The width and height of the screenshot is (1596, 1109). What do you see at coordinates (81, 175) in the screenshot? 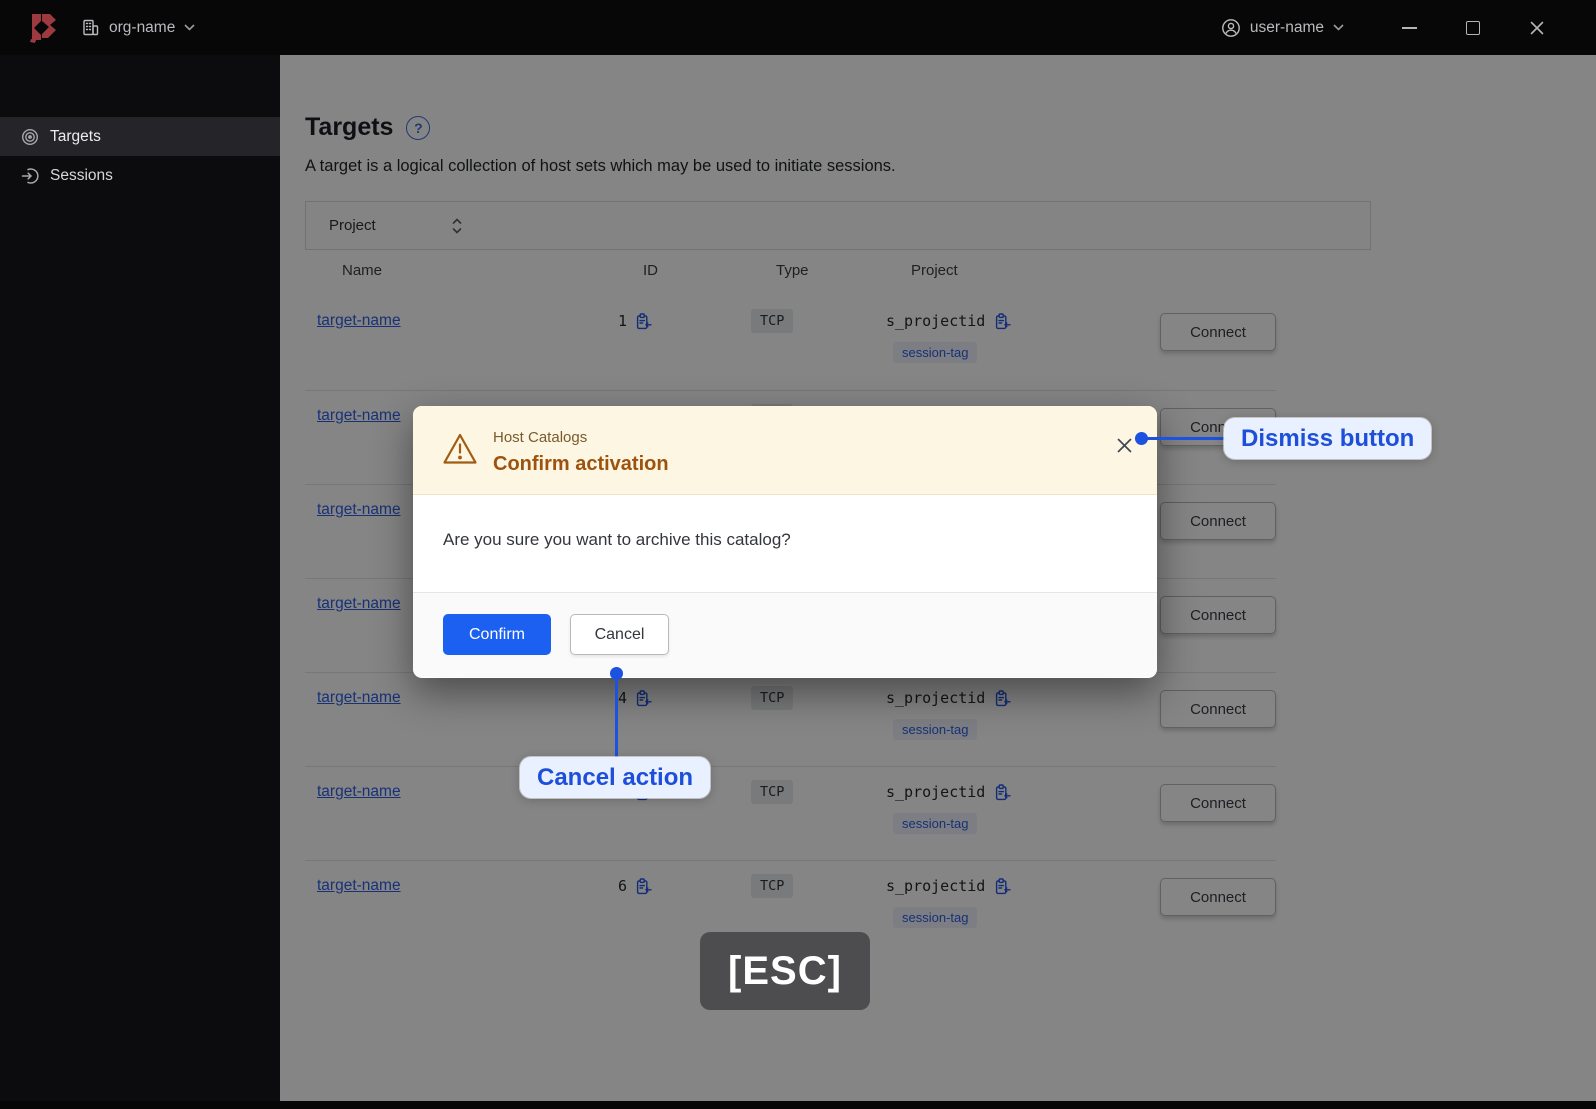
I see `sidebar-item-label: Sessions` at bounding box center [81, 175].